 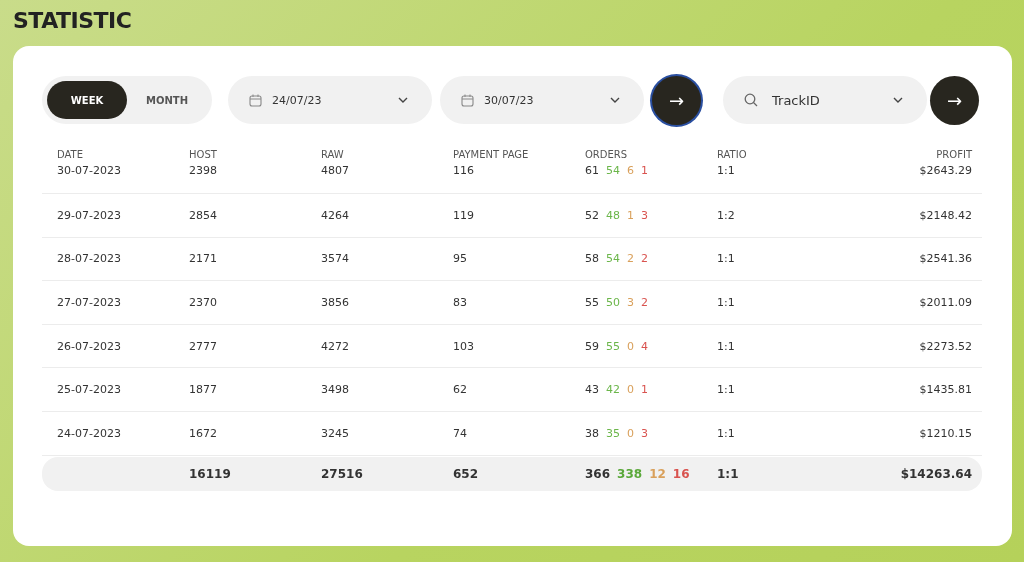 What do you see at coordinates (657, 473) in the screenshot?
I see `order-count: 12` at bounding box center [657, 473].